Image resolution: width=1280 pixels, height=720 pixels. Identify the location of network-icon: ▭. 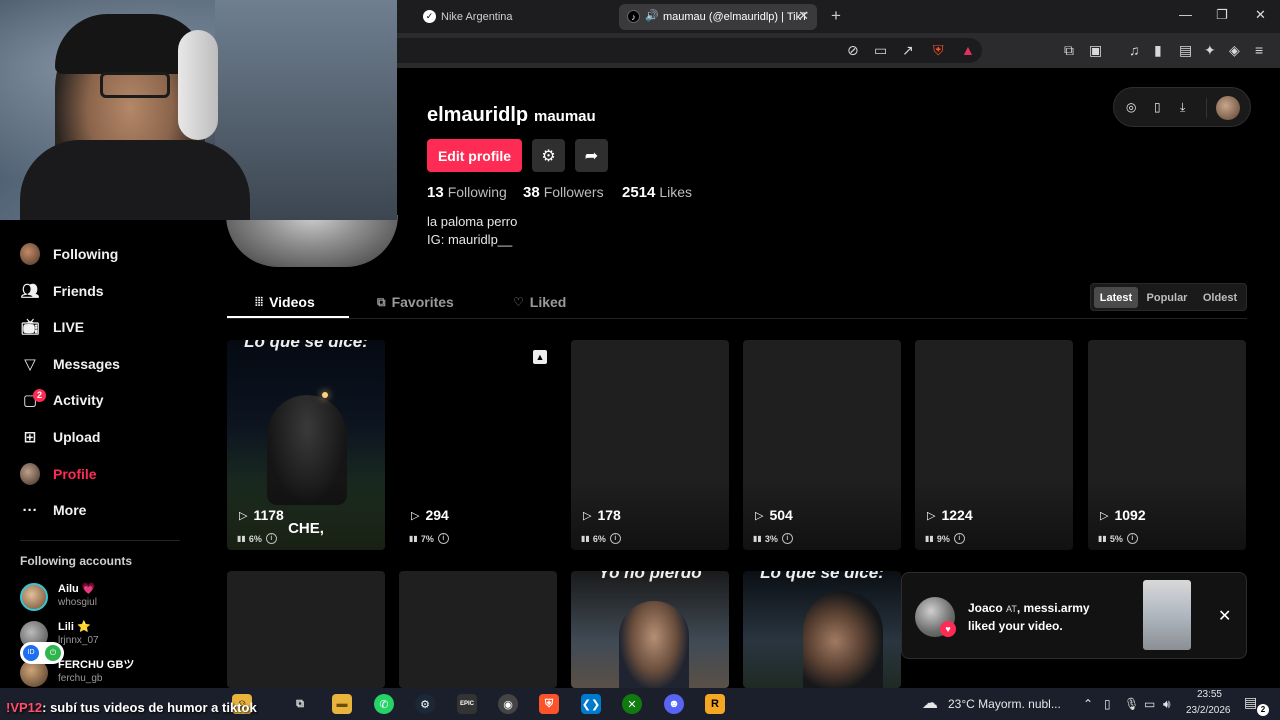
(1149, 704).